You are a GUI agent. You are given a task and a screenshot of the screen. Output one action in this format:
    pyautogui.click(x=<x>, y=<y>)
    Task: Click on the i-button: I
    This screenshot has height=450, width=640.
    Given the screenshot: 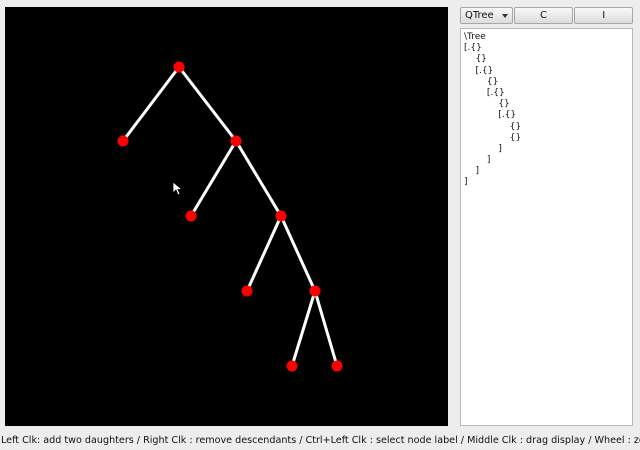 What is the action you would take?
    pyautogui.click(x=603, y=15)
    